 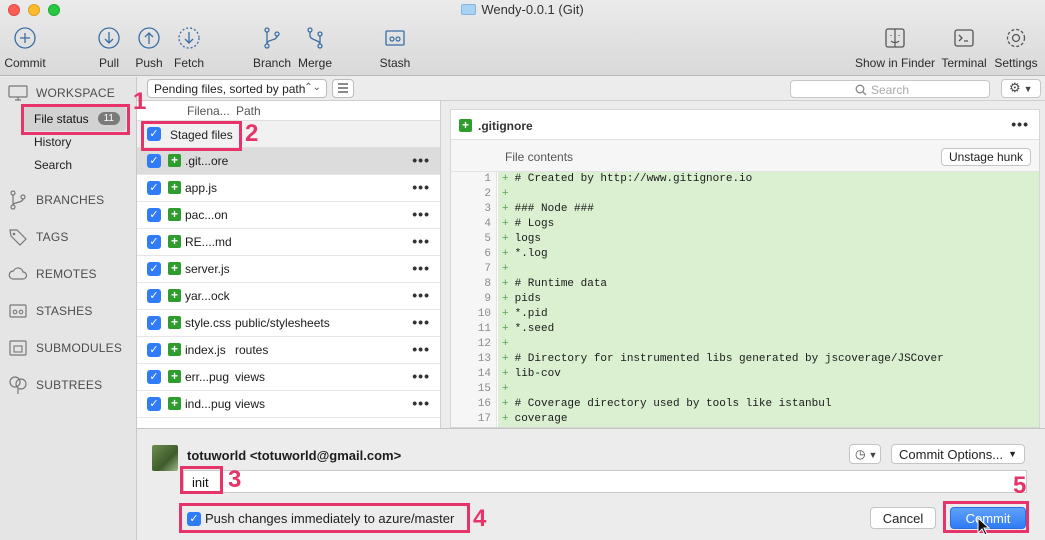 I want to click on list-view-button, so click(x=343, y=88).